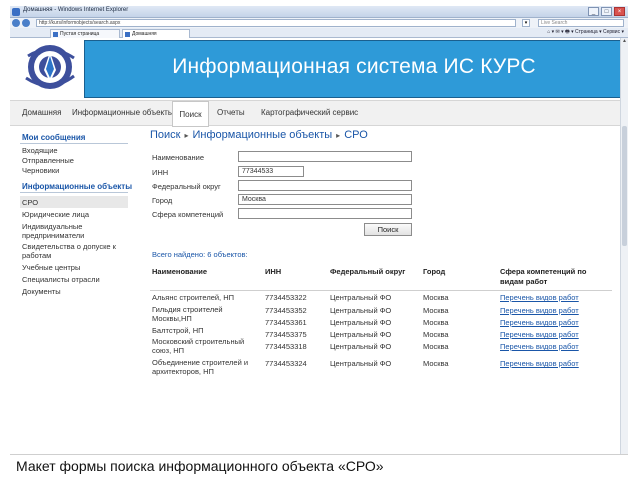 The width and height of the screenshot is (640, 480). What do you see at coordinates (593, 11) in the screenshot?
I see `minimize-icon: _` at bounding box center [593, 11].